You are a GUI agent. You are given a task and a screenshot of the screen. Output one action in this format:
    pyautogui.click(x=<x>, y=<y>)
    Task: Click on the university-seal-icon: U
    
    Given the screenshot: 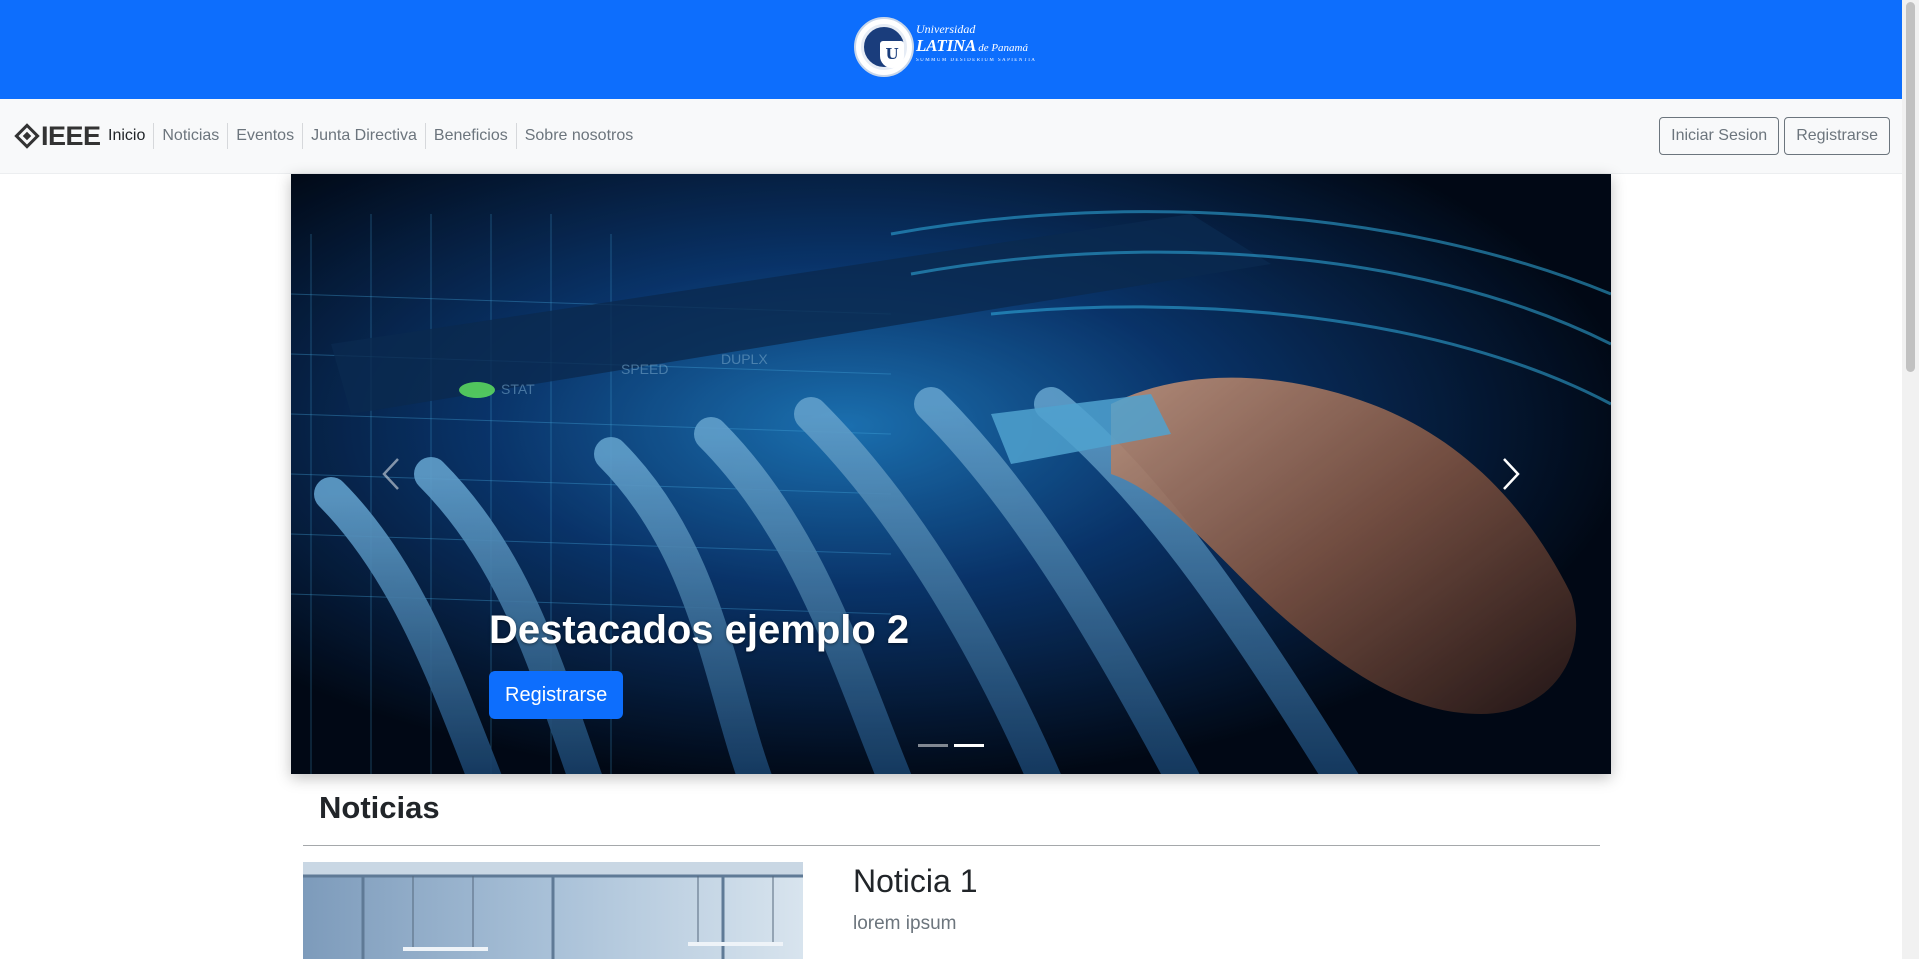 What is the action you would take?
    pyautogui.click(x=884, y=47)
    